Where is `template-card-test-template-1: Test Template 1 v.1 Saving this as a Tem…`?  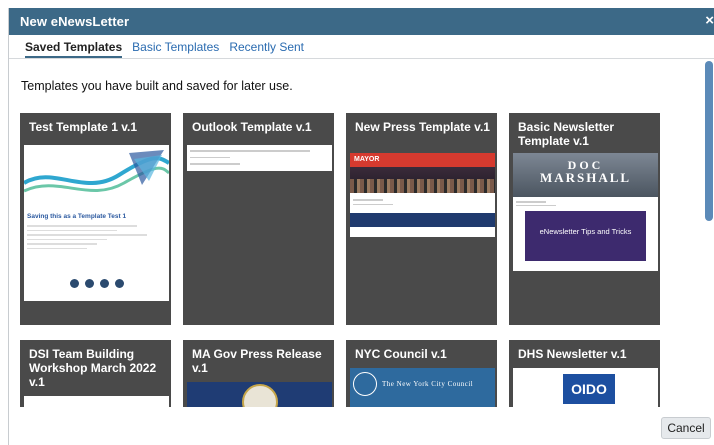
template-card-test-template-1: Test Template 1 v.1 Saving this as a Tem… is located at coordinates (95, 219).